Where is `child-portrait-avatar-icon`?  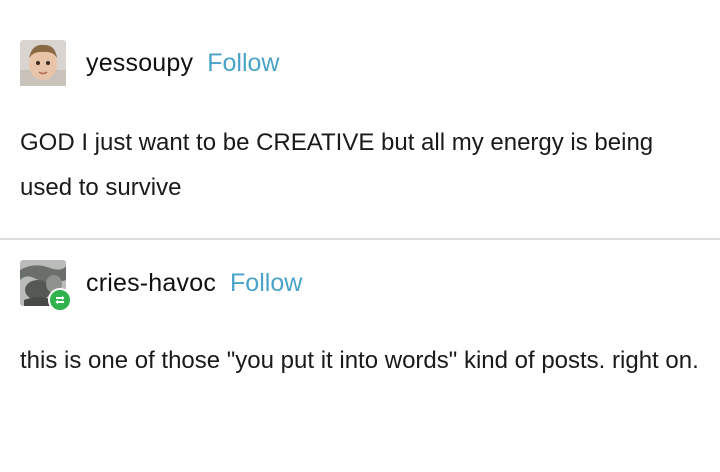
child-portrait-avatar-icon is located at coordinates (43, 63).